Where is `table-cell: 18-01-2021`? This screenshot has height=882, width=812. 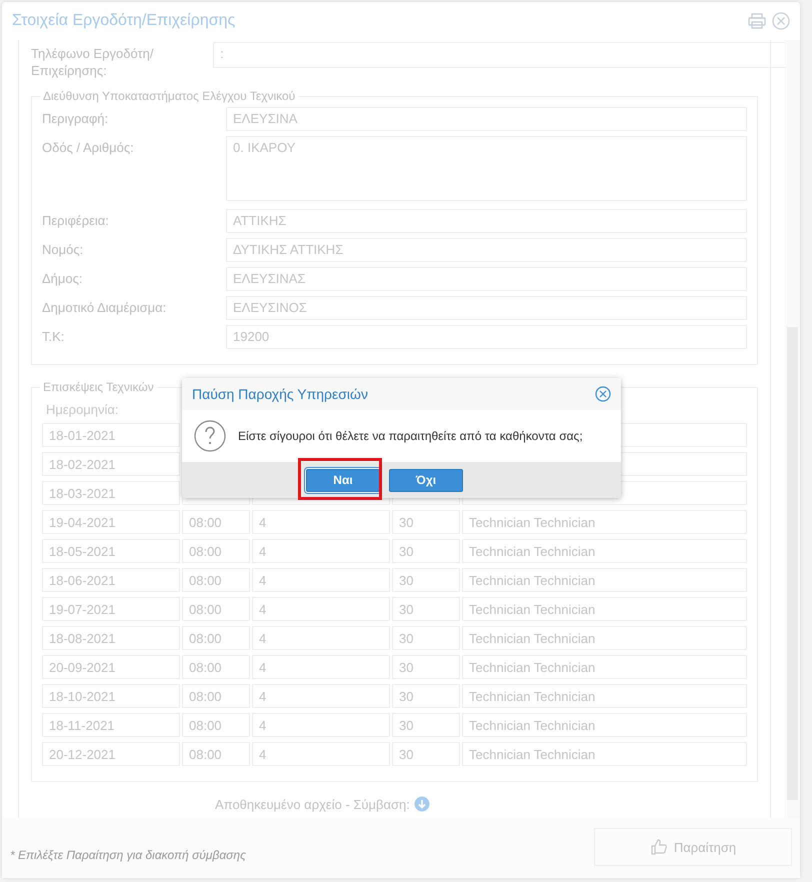
table-cell: 18-01-2021 is located at coordinates (111, 435).